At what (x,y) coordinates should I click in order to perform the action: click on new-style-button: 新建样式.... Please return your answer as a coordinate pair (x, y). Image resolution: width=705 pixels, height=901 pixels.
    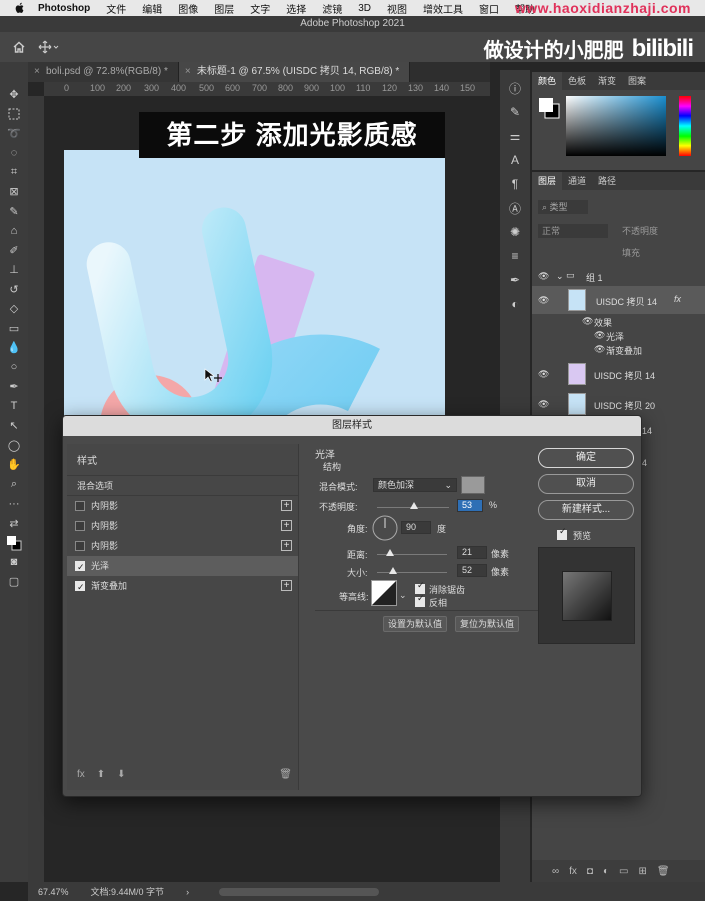
    Looking at the image, I should click on (586, 510).